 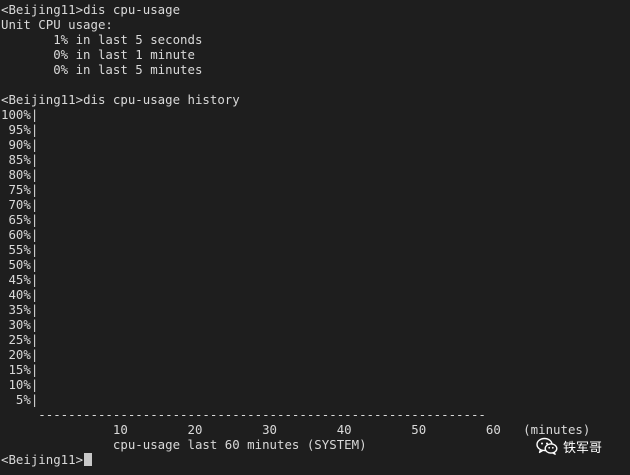 I want to click on usage-5-seconds: 1% in last 5 seconds, so click(x=102, y=39).